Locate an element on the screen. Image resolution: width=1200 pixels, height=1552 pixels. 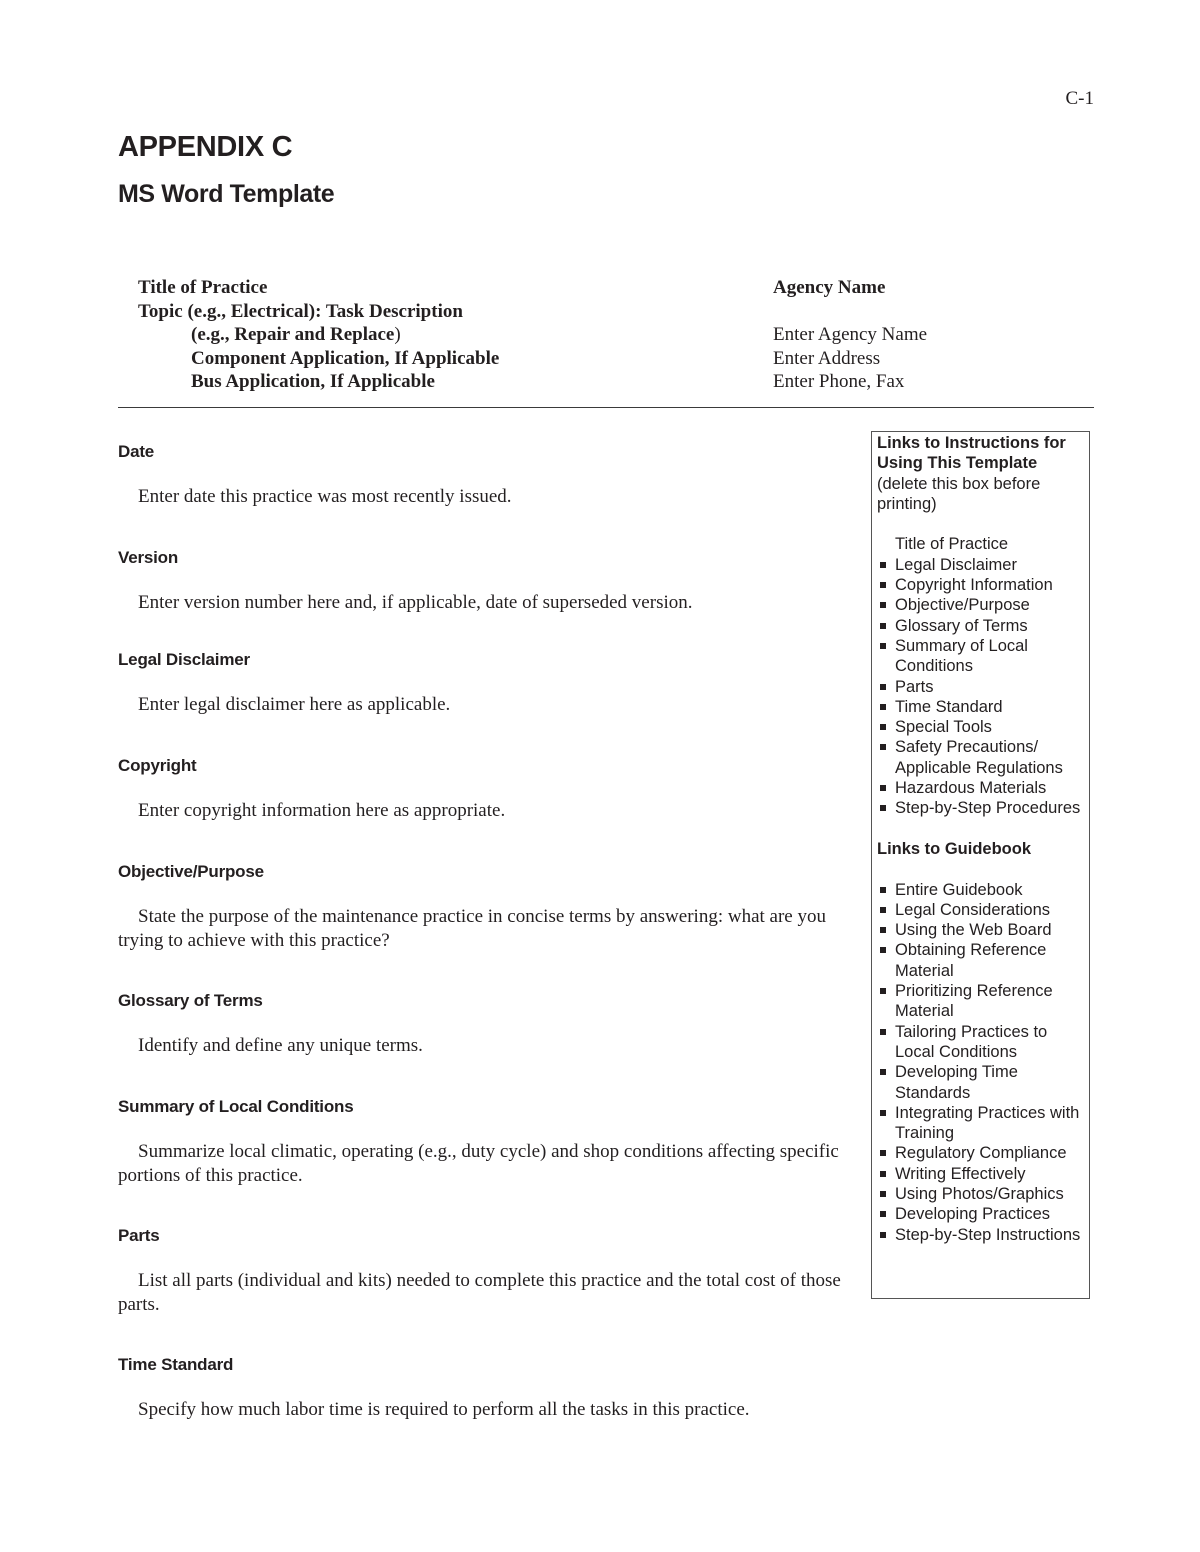
link-label: Objective/Purpose is located at coordinates (962, 605).